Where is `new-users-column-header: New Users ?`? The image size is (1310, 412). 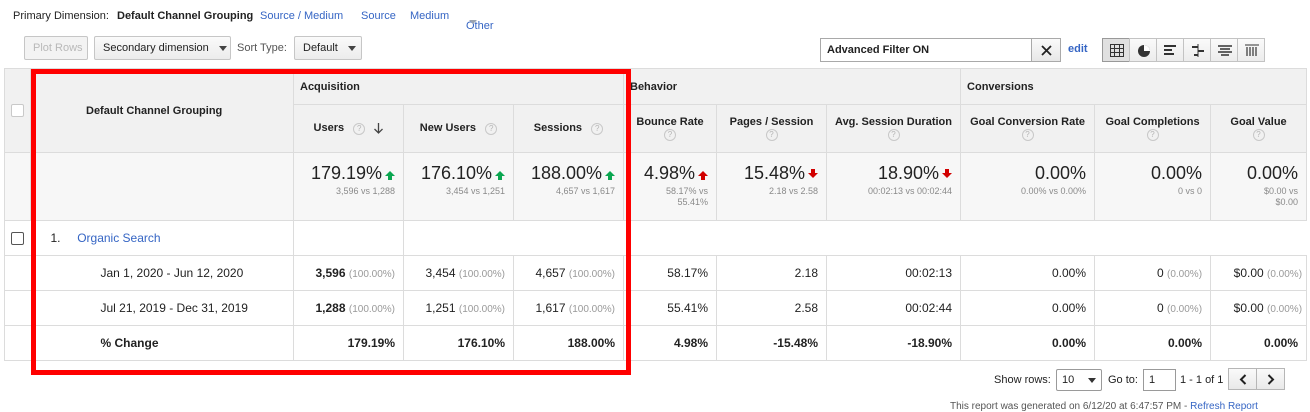
new-users-column-header: New Users ? is located at coordinates (458, 128).